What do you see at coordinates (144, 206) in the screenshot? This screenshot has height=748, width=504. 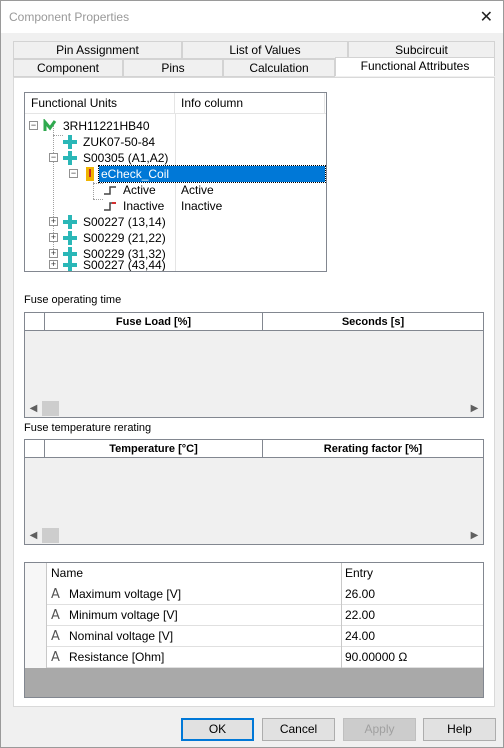 I see `tree-node-label: Inactive` at bounding box center [144, 206].